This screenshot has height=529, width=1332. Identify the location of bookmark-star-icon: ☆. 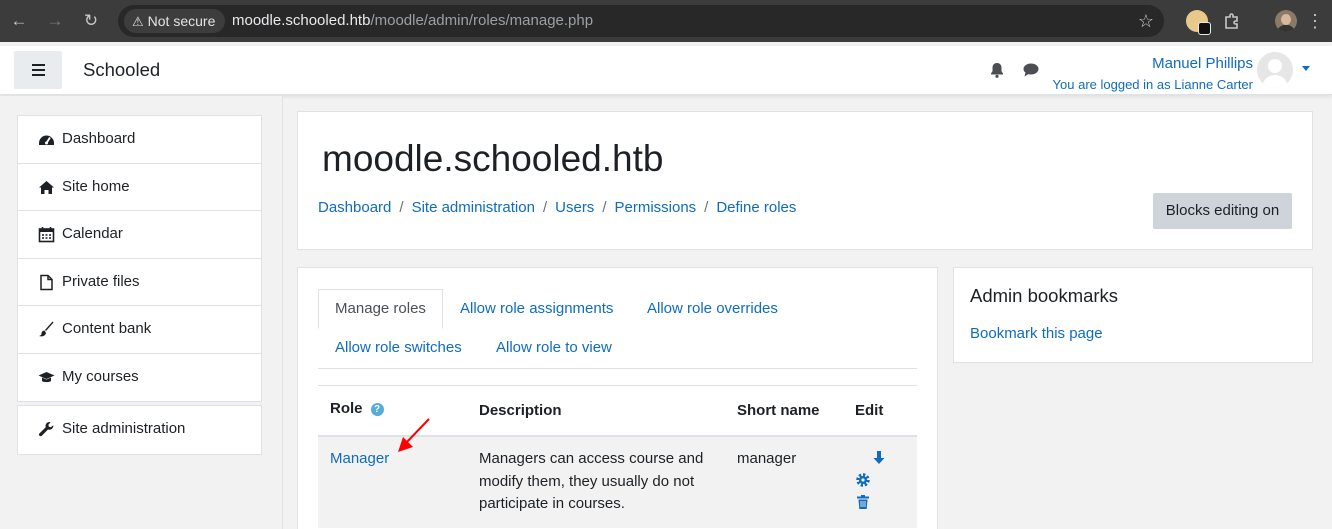
(1146, 21).